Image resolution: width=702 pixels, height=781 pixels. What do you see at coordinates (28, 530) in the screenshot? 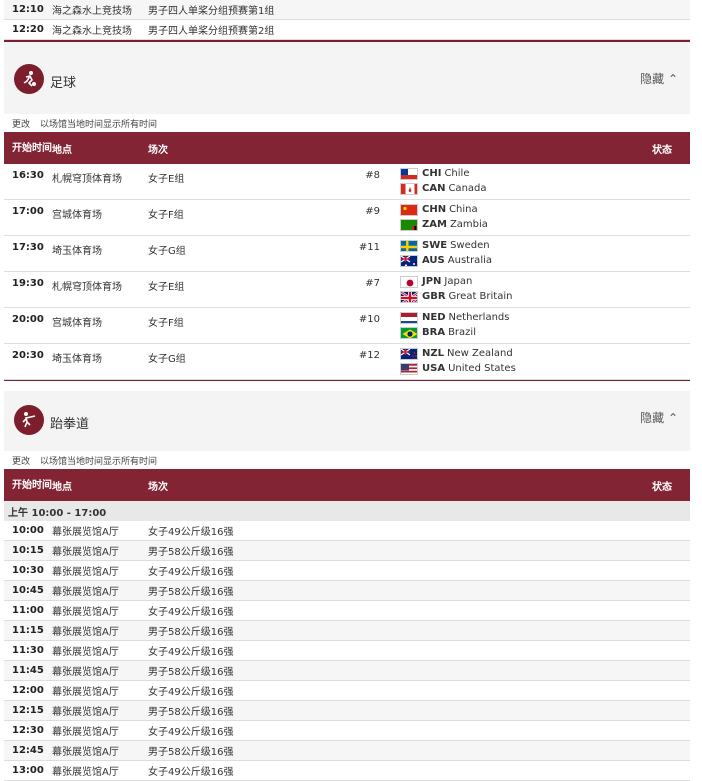
I see `start-time: 10:00` at bounding box center [28, 530].